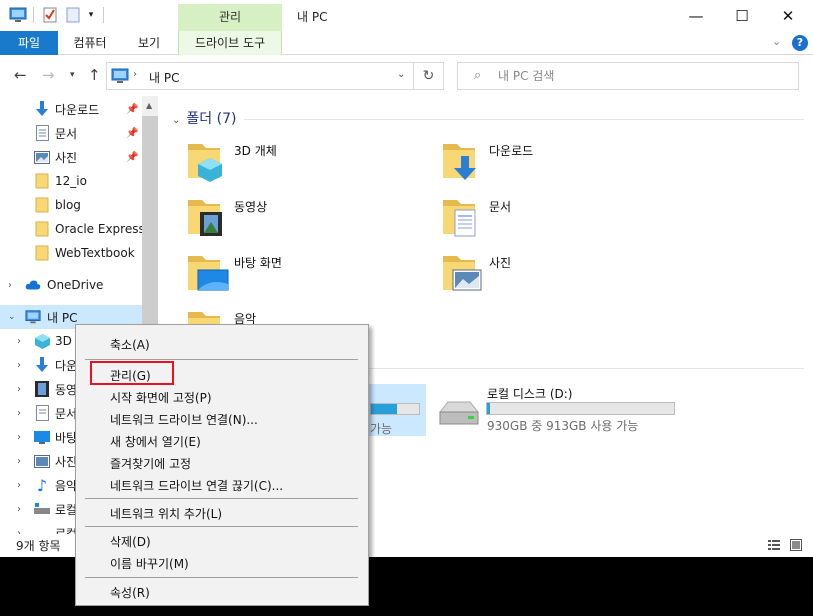 This screenshot has width=813, height=616. What do you see at coordinates (478, 75) in the screenshot?
I see `search-icon: ⌕` at bounding box center [478, 75].